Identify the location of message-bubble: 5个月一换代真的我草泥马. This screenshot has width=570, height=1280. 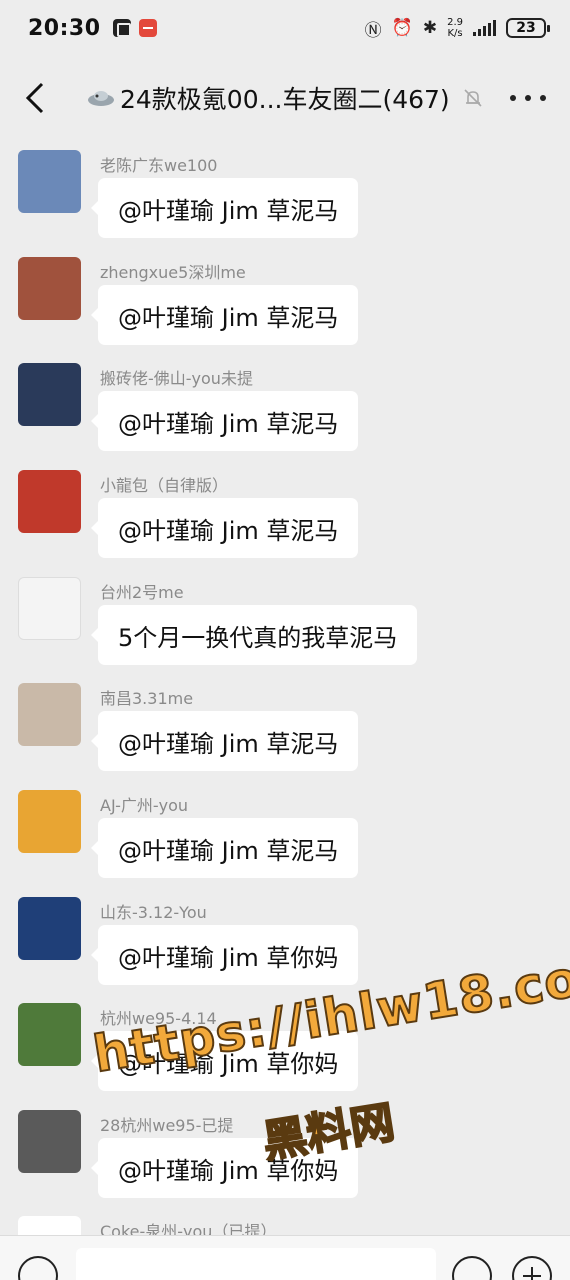
(254, 635).